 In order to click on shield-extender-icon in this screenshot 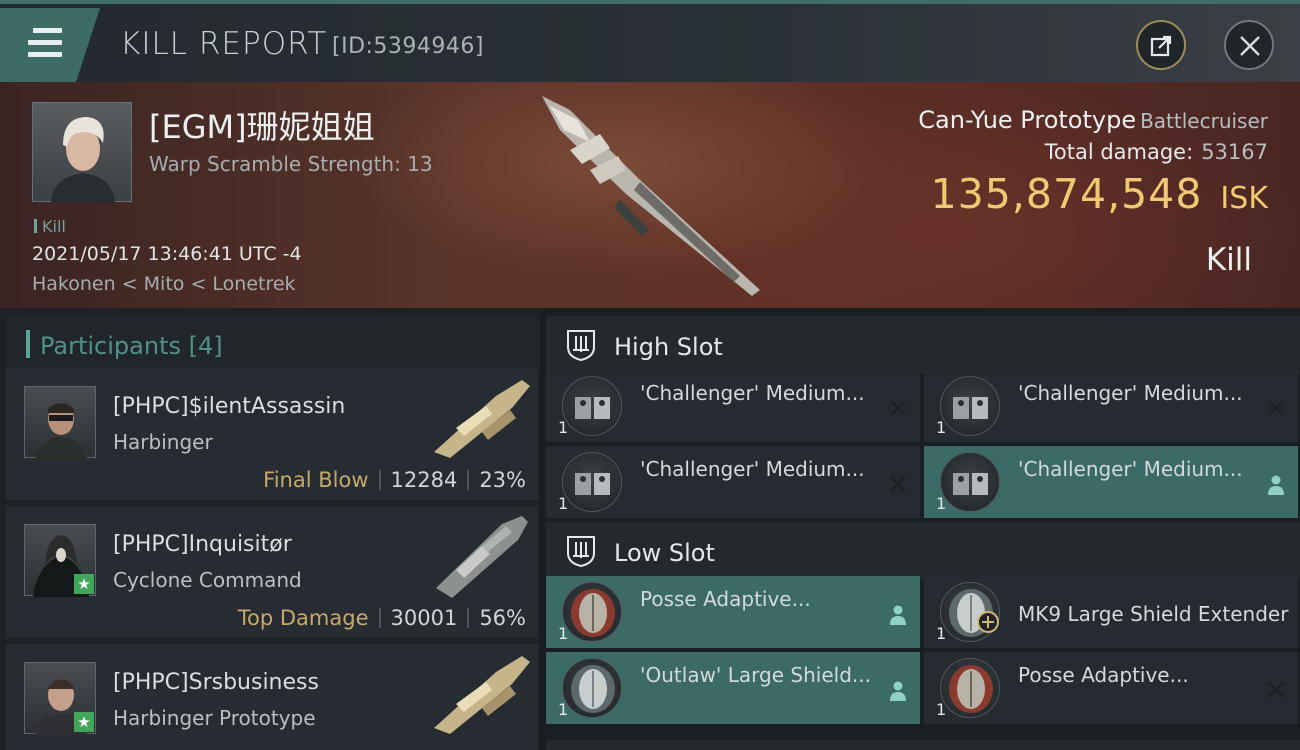, I will do `click(592, 688)`.